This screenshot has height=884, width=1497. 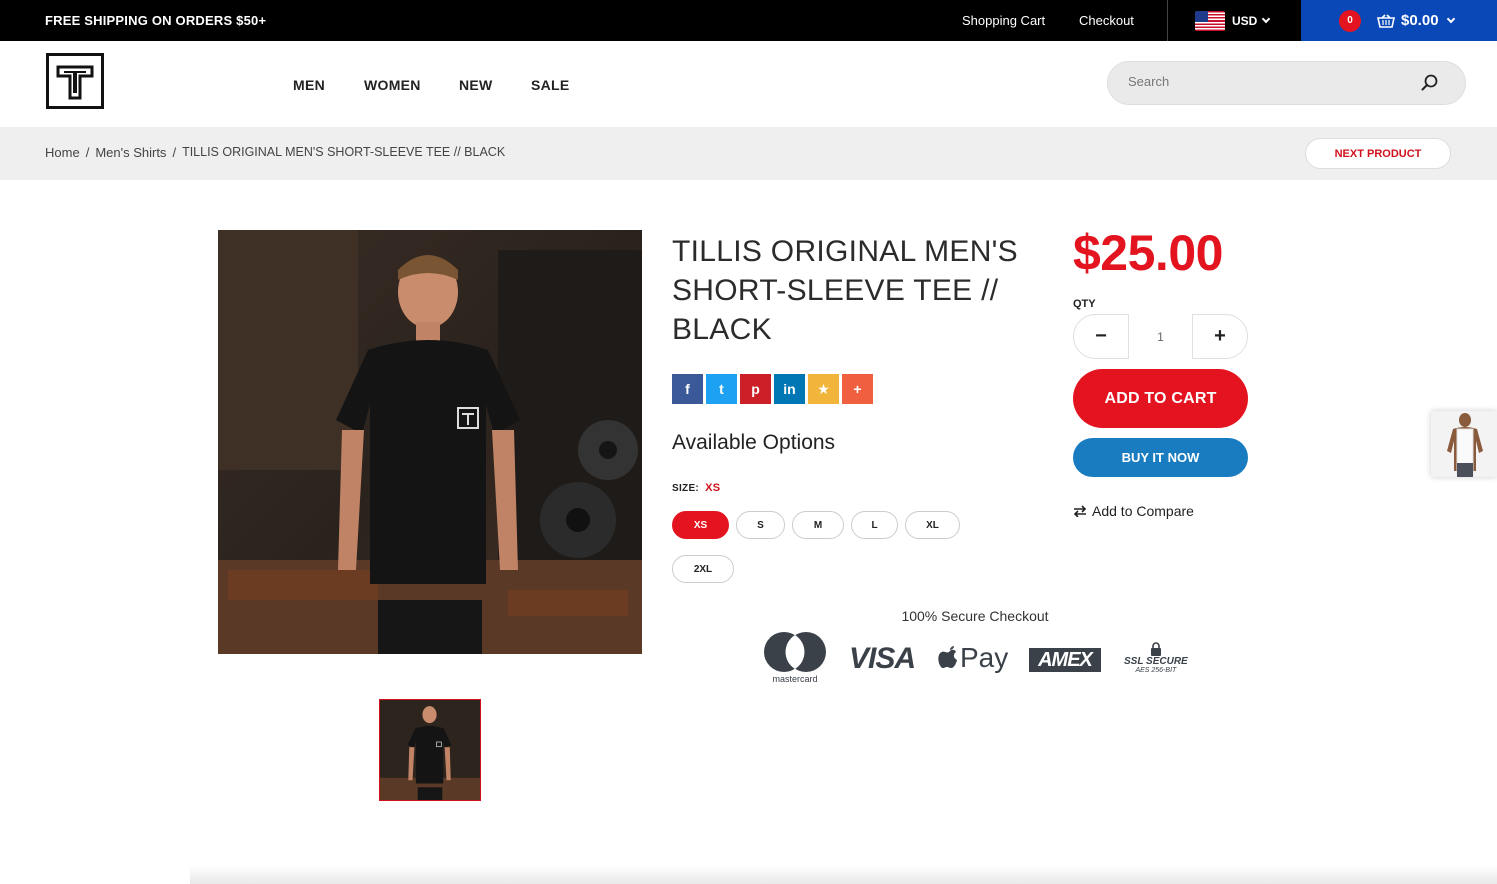 I want to click on nav-women: WOMEN, so click(x=392, y=85).